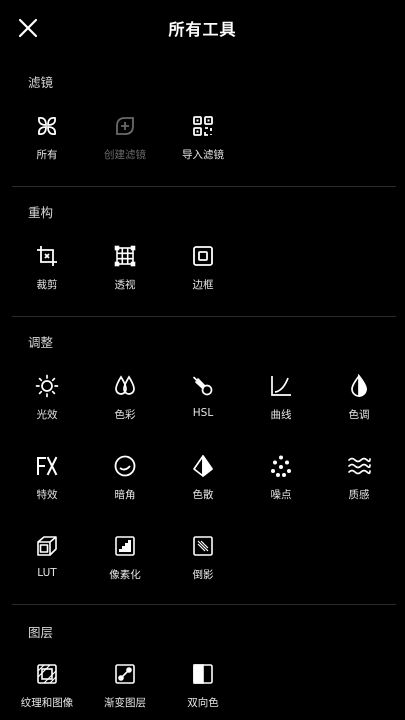  What do you see at coordinates (203, 564) in the screenshot?
I see `tool-reflection: 倒影` at bounding box center [203, 564].